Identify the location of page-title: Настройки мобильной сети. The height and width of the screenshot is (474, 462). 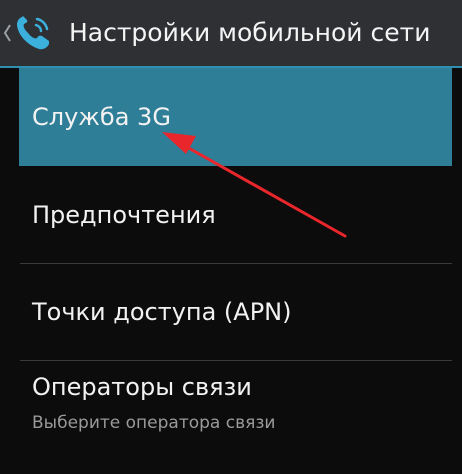
(250, 32).